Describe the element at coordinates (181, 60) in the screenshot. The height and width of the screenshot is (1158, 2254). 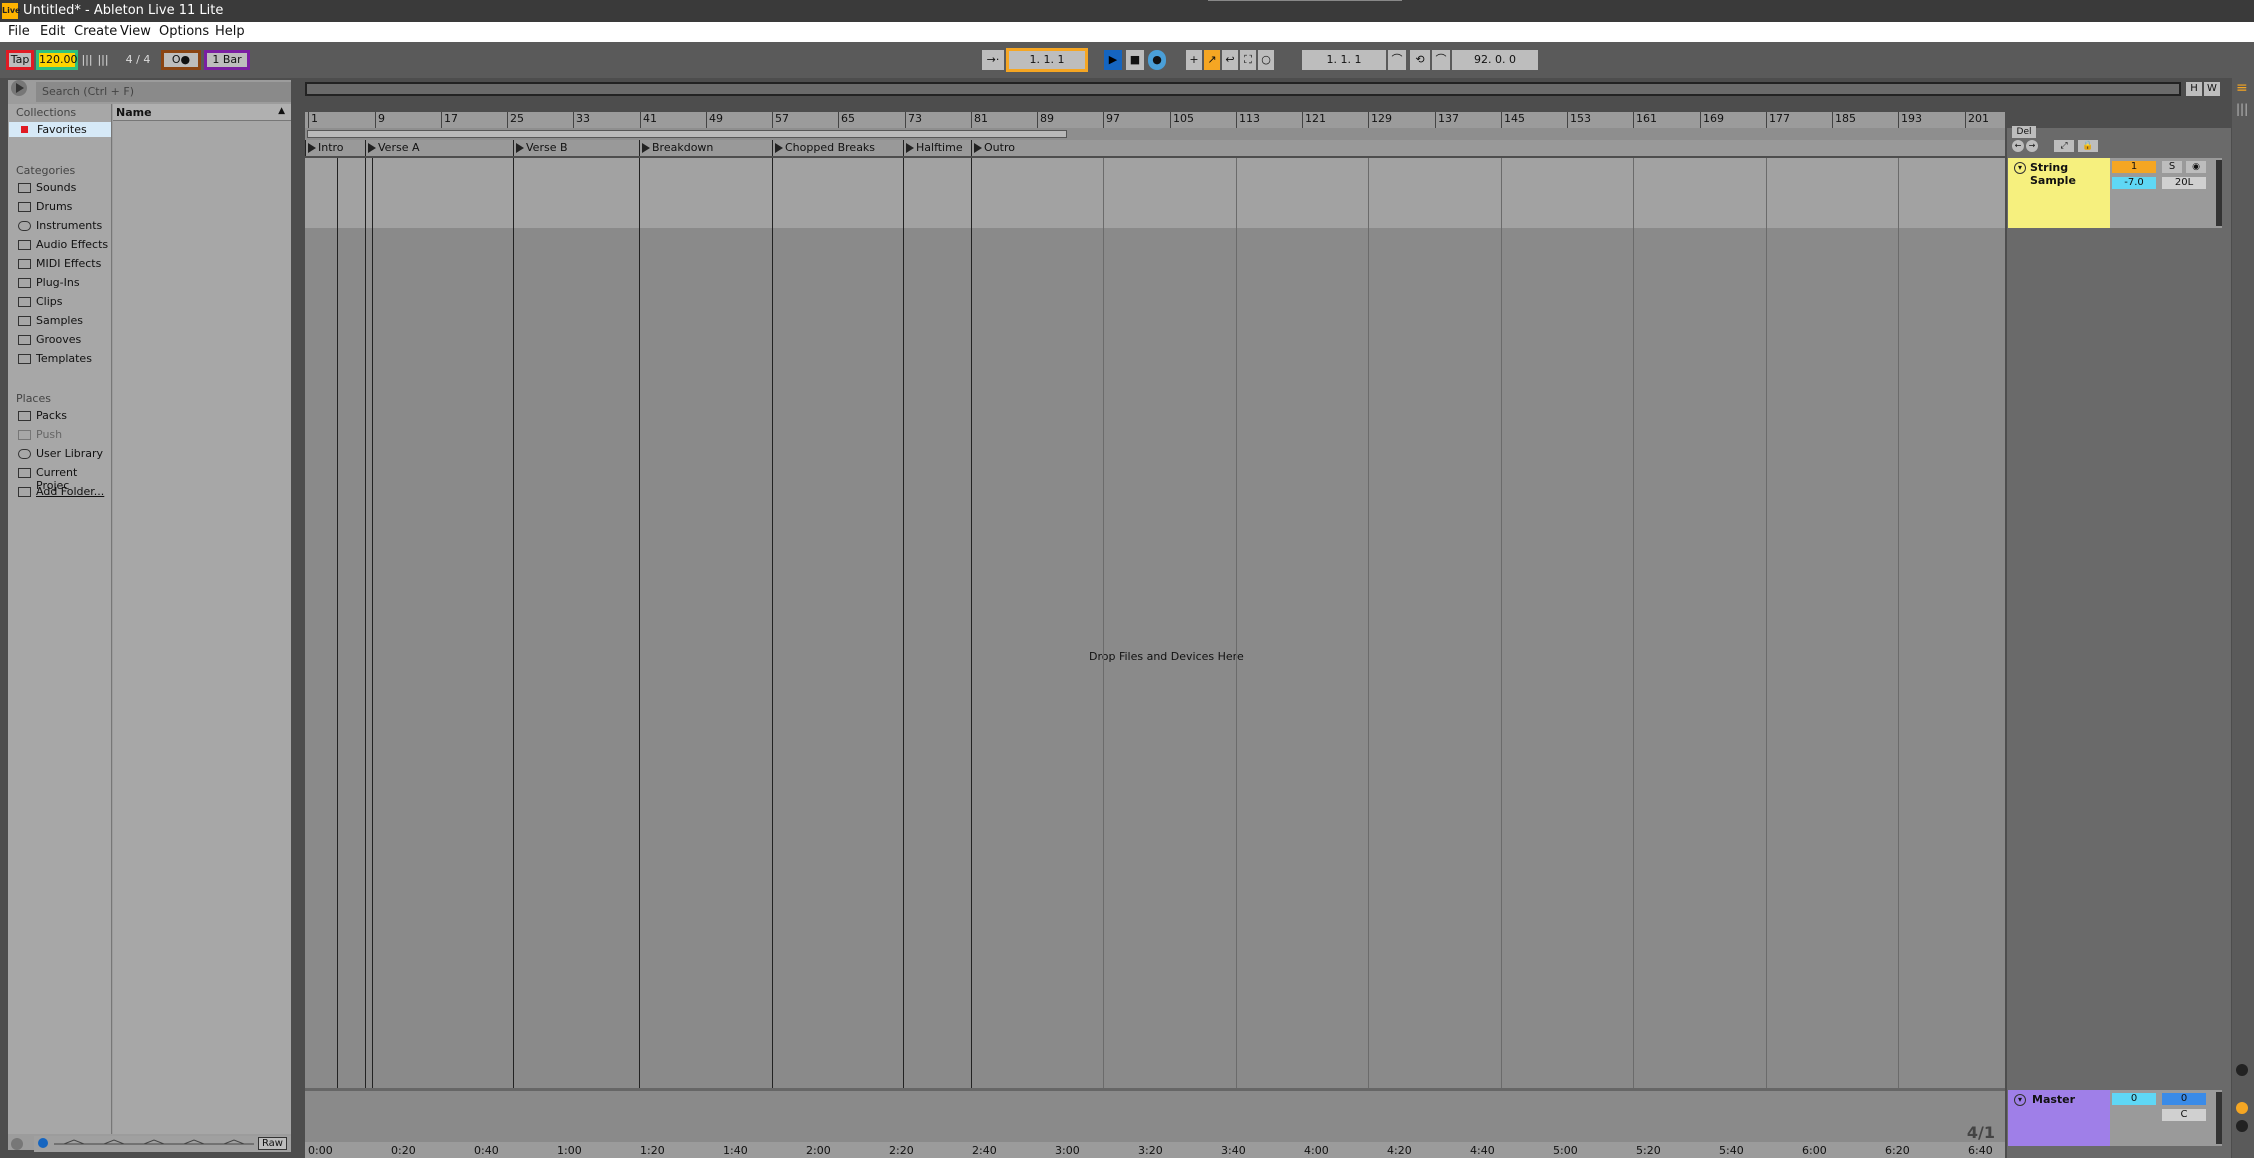
I see `metronome-button: O●` at that location.